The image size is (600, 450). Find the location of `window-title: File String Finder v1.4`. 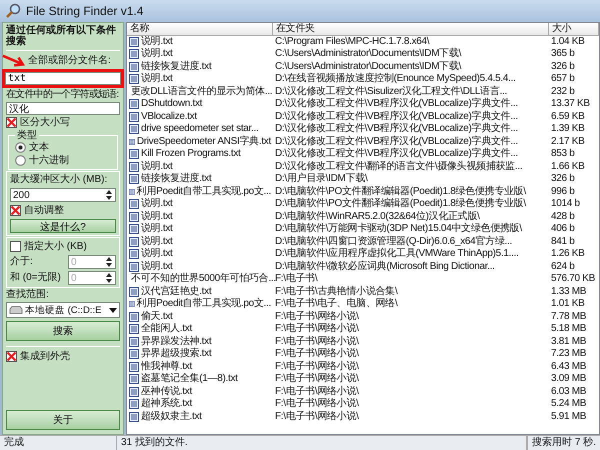

window-title: File String Finder v1.4 is located at coordinates (85, 11).